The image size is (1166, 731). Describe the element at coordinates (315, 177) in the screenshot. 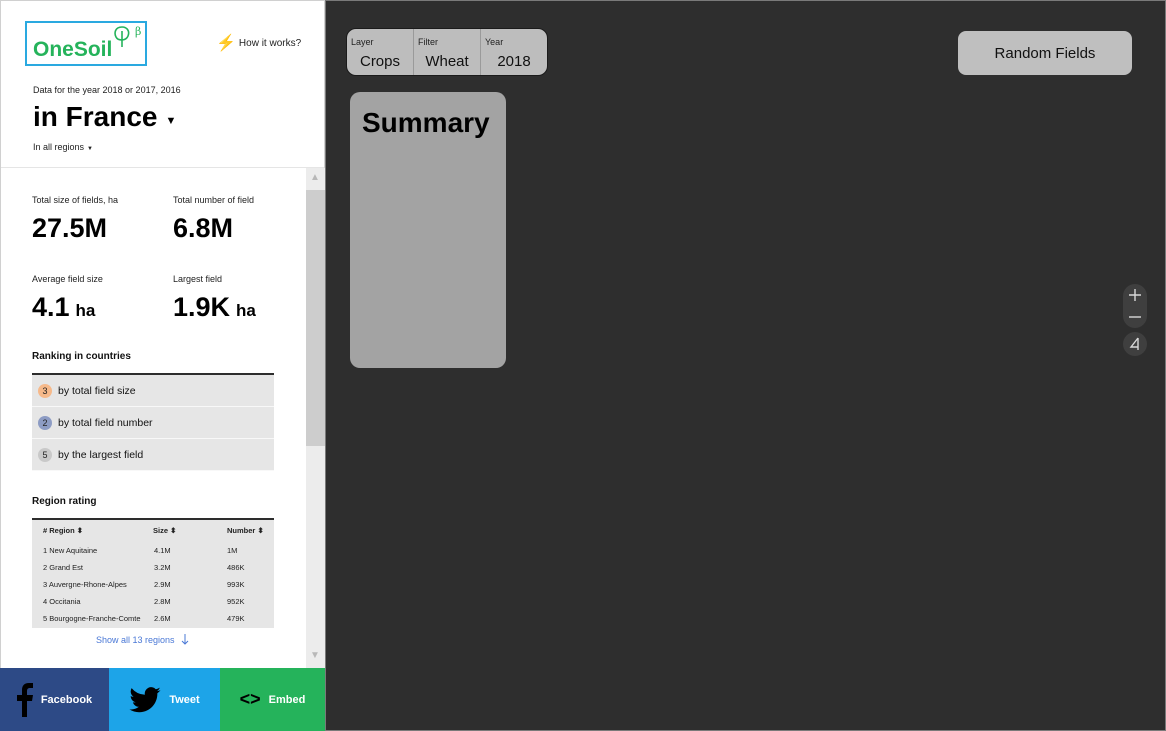

I see `scroll-up-arrow-icon: ▲` at that location.